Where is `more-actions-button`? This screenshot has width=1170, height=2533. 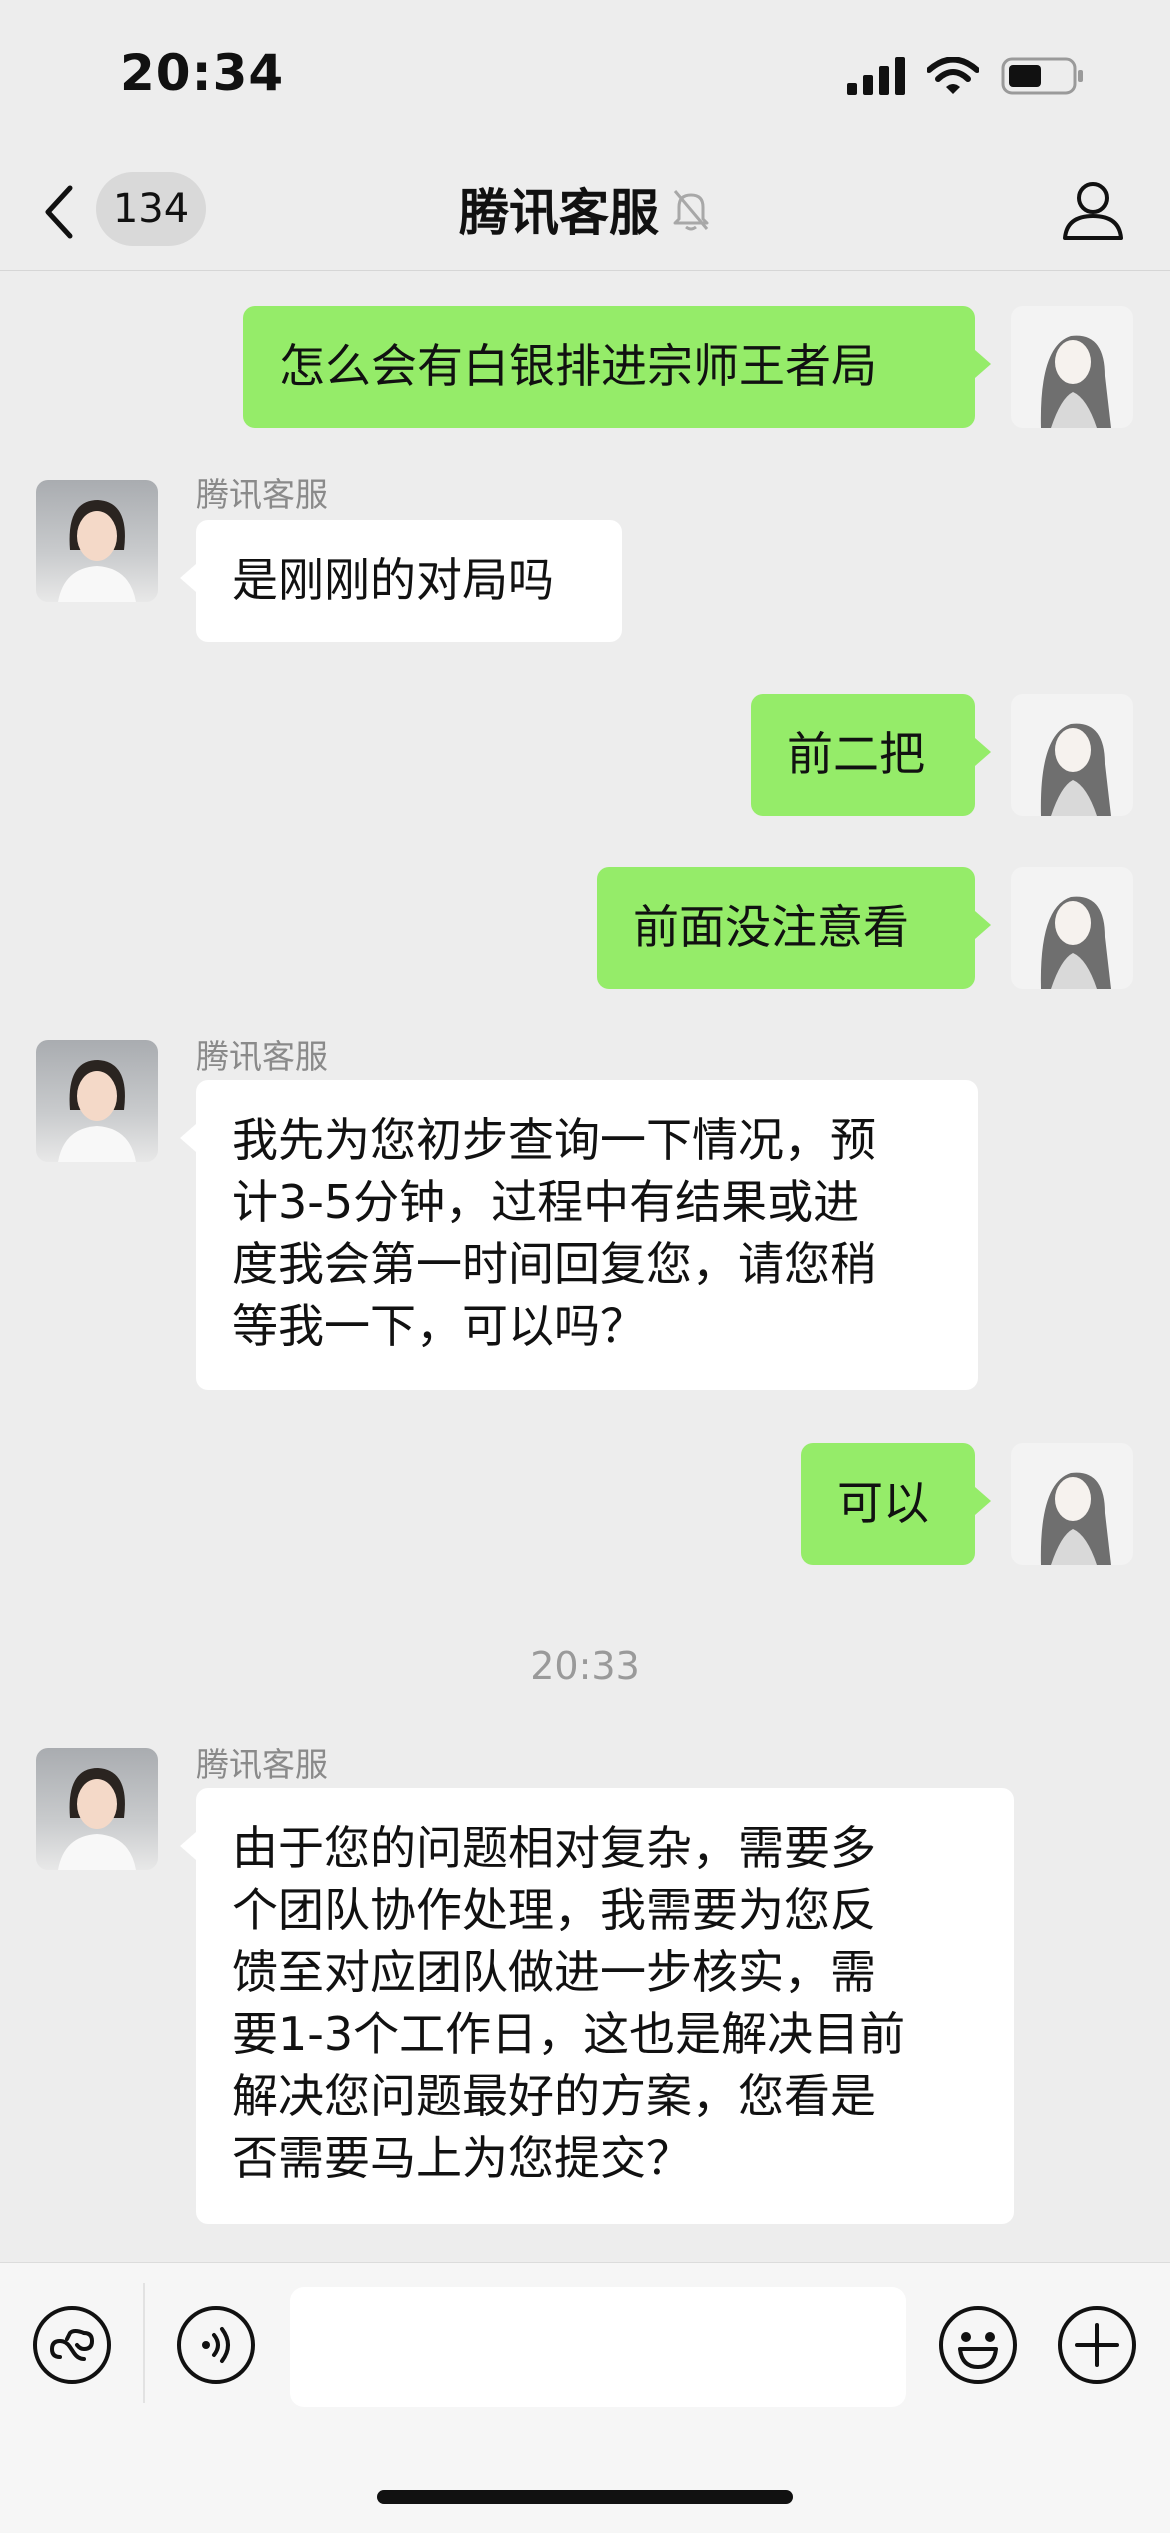
more-actions-button is located at coordinates (1097, 2345).